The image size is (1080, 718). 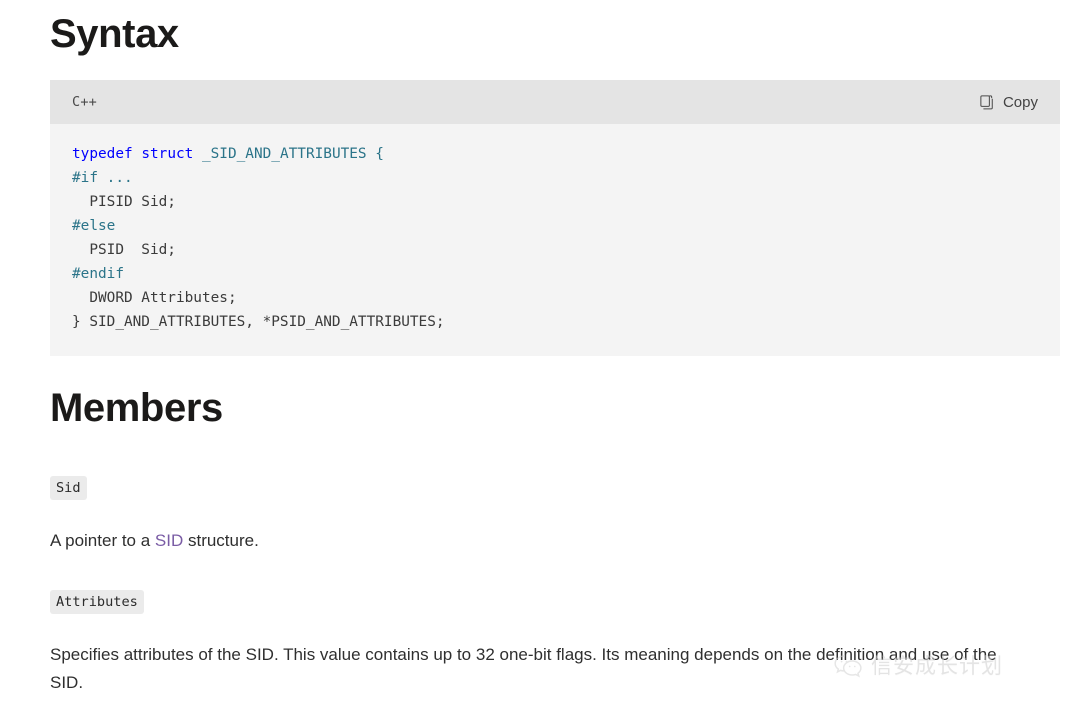 What do you see at coordinates (987, 102) in the screenshot?
I see `copy-icon` at bounding box center [987, 102].